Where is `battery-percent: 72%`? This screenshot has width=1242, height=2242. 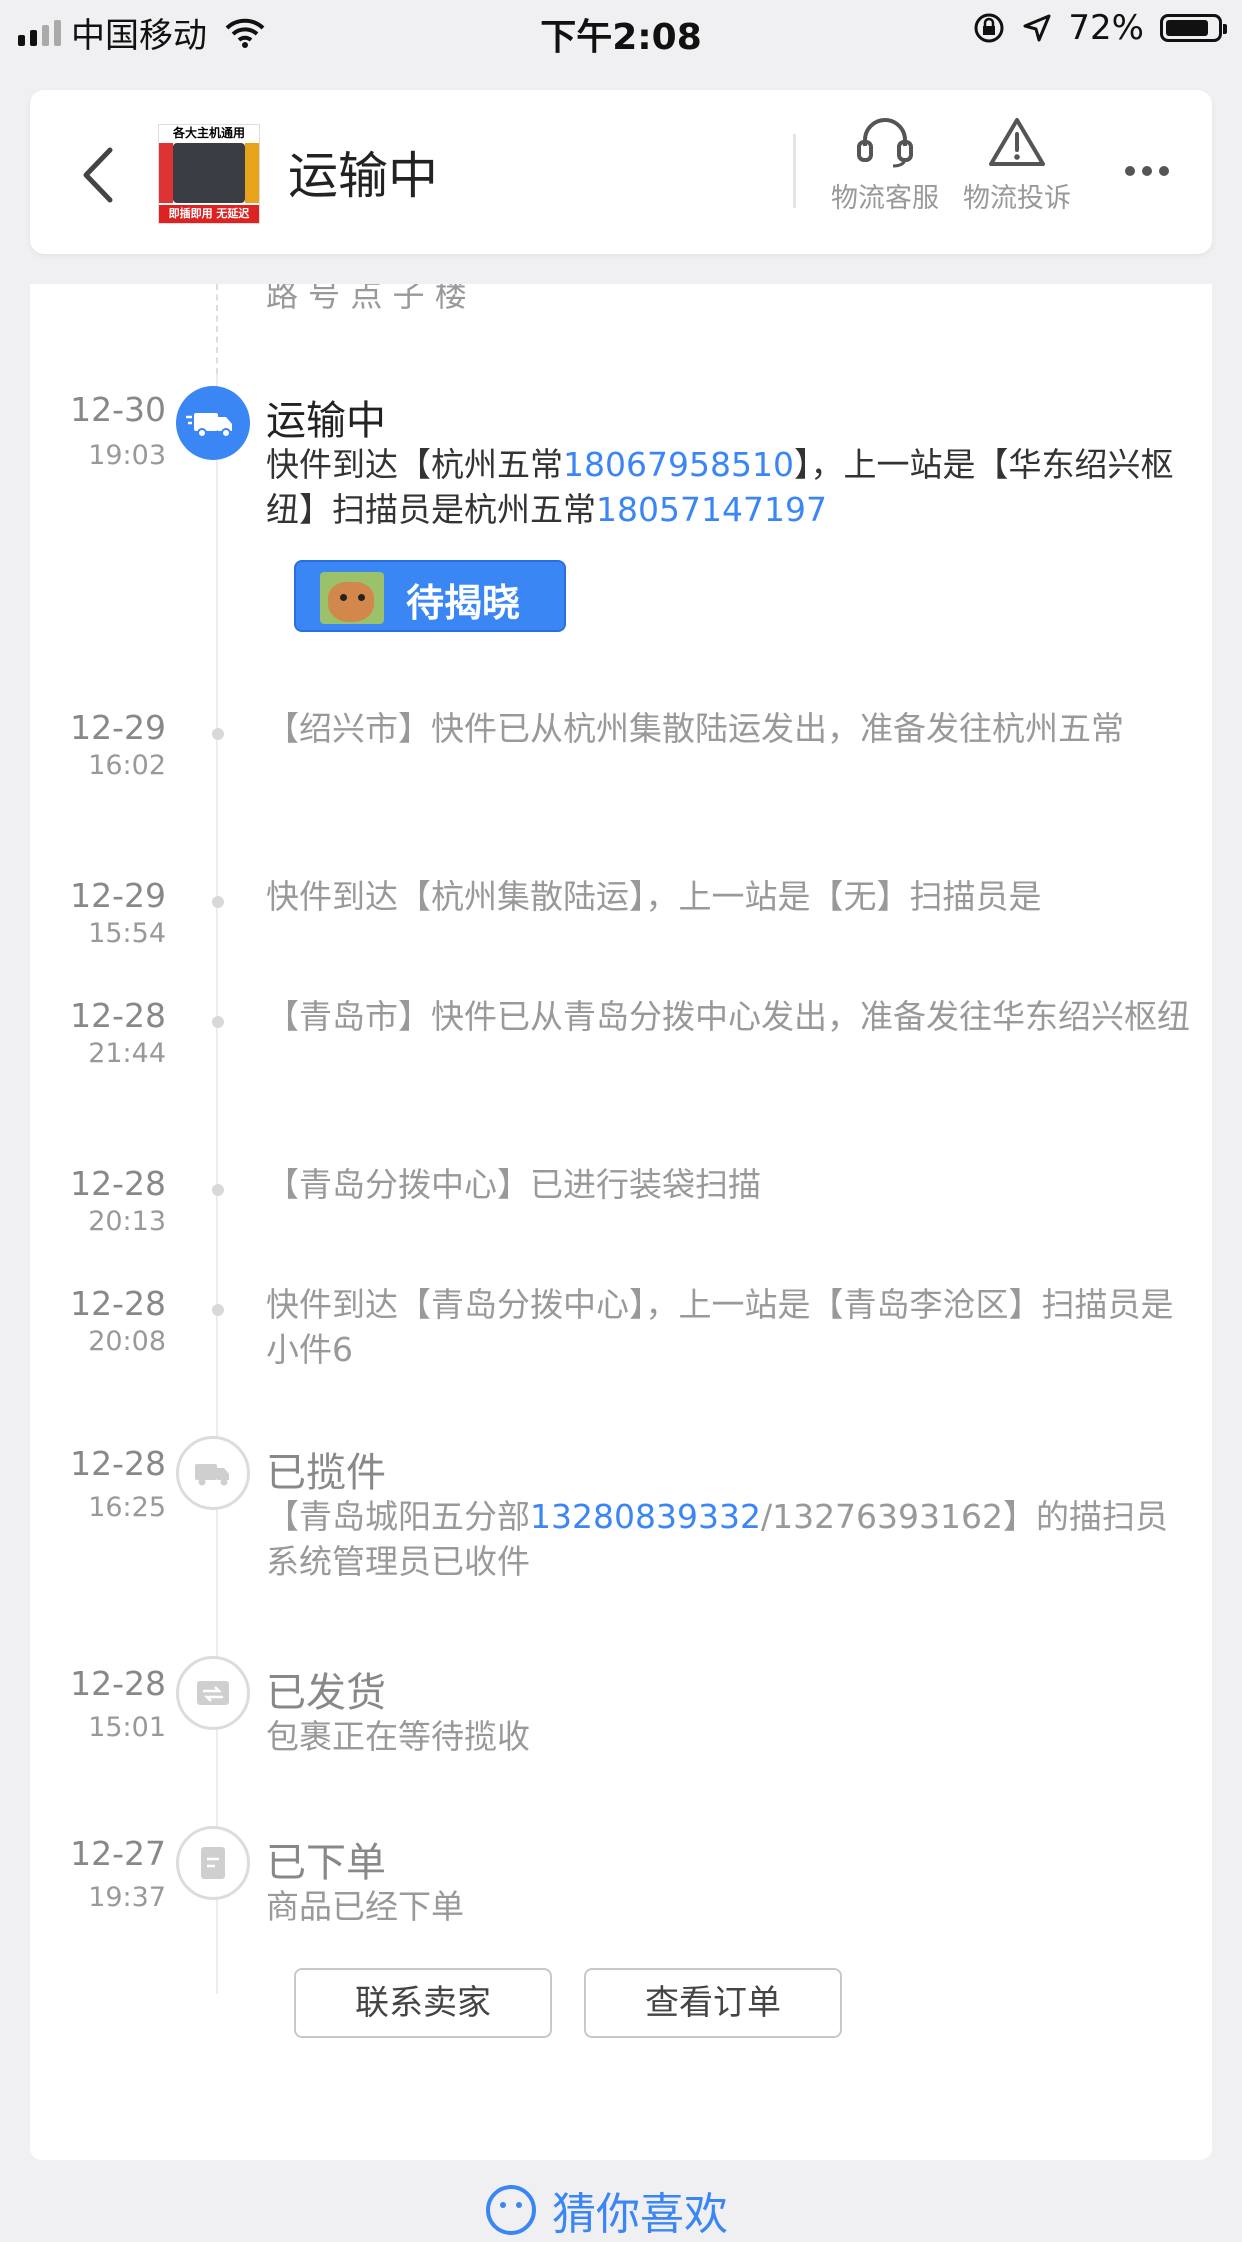 battery-percent: 72% is located at coordinates (1106, 28).